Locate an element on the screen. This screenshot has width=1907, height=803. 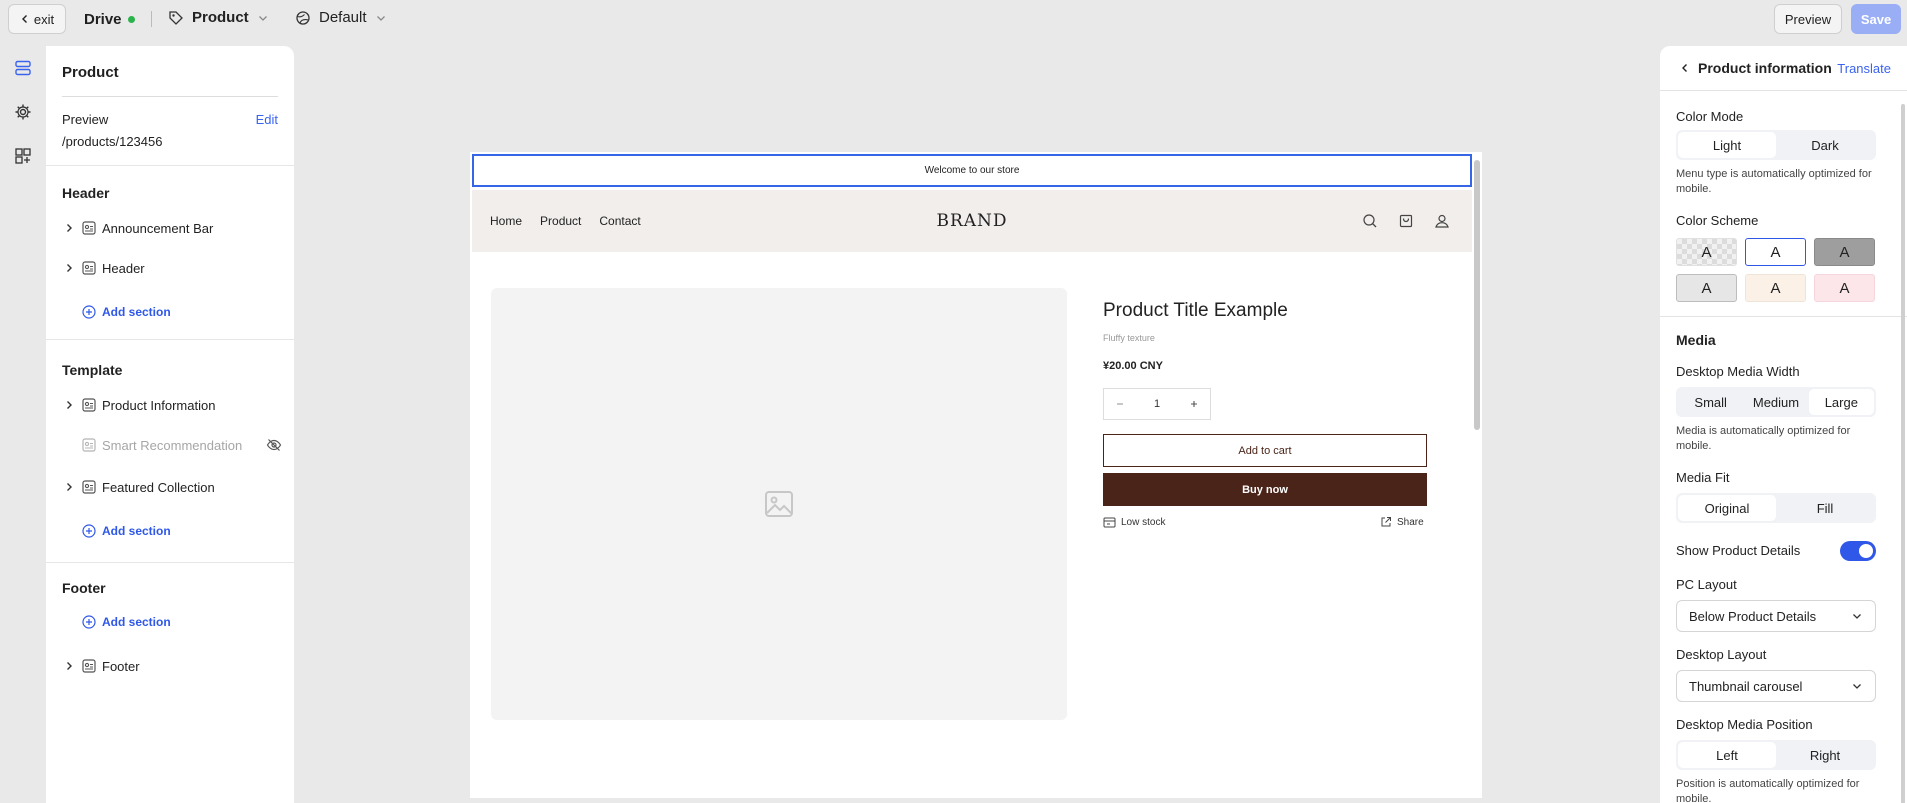
scheme-swatch-gray: A is located at coordinates (1844, 252).